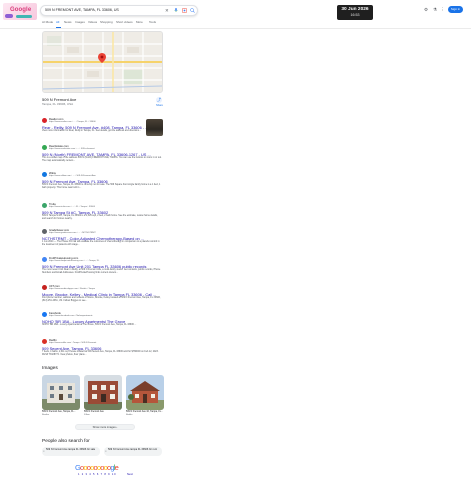  Describe the element at coordinates (442, 10) in the screenshot. I see `apps-icon: ⋮` at that location.